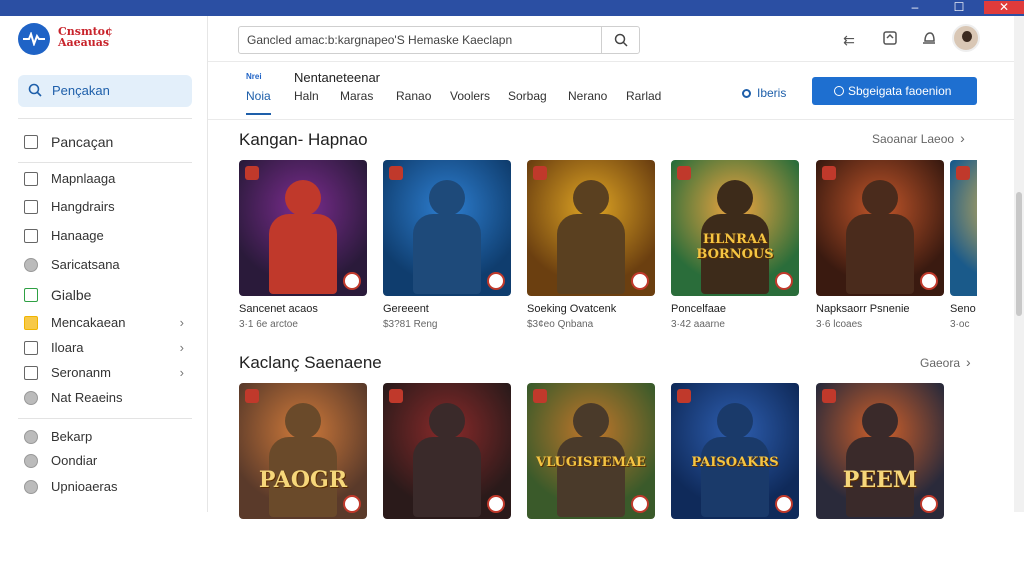  What do you see at coordinates (890, 40) in the screenshot?
I see `box-icon` at bounding box center [890, 40].